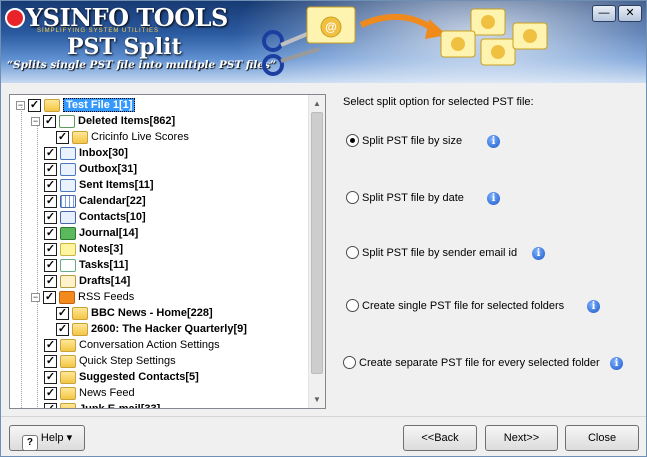 The image size is (647, 457). I want to click on tree-item: ✓ 2600: The Hacker Quarterly[9], so click(151, 329).